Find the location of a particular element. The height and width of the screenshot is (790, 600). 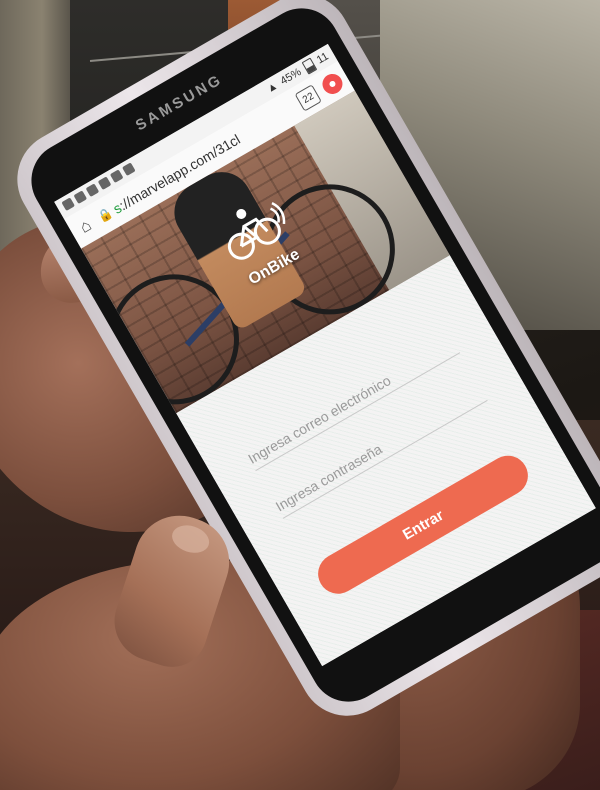

tabs-button: 22 is located at coordinates (308, 98).